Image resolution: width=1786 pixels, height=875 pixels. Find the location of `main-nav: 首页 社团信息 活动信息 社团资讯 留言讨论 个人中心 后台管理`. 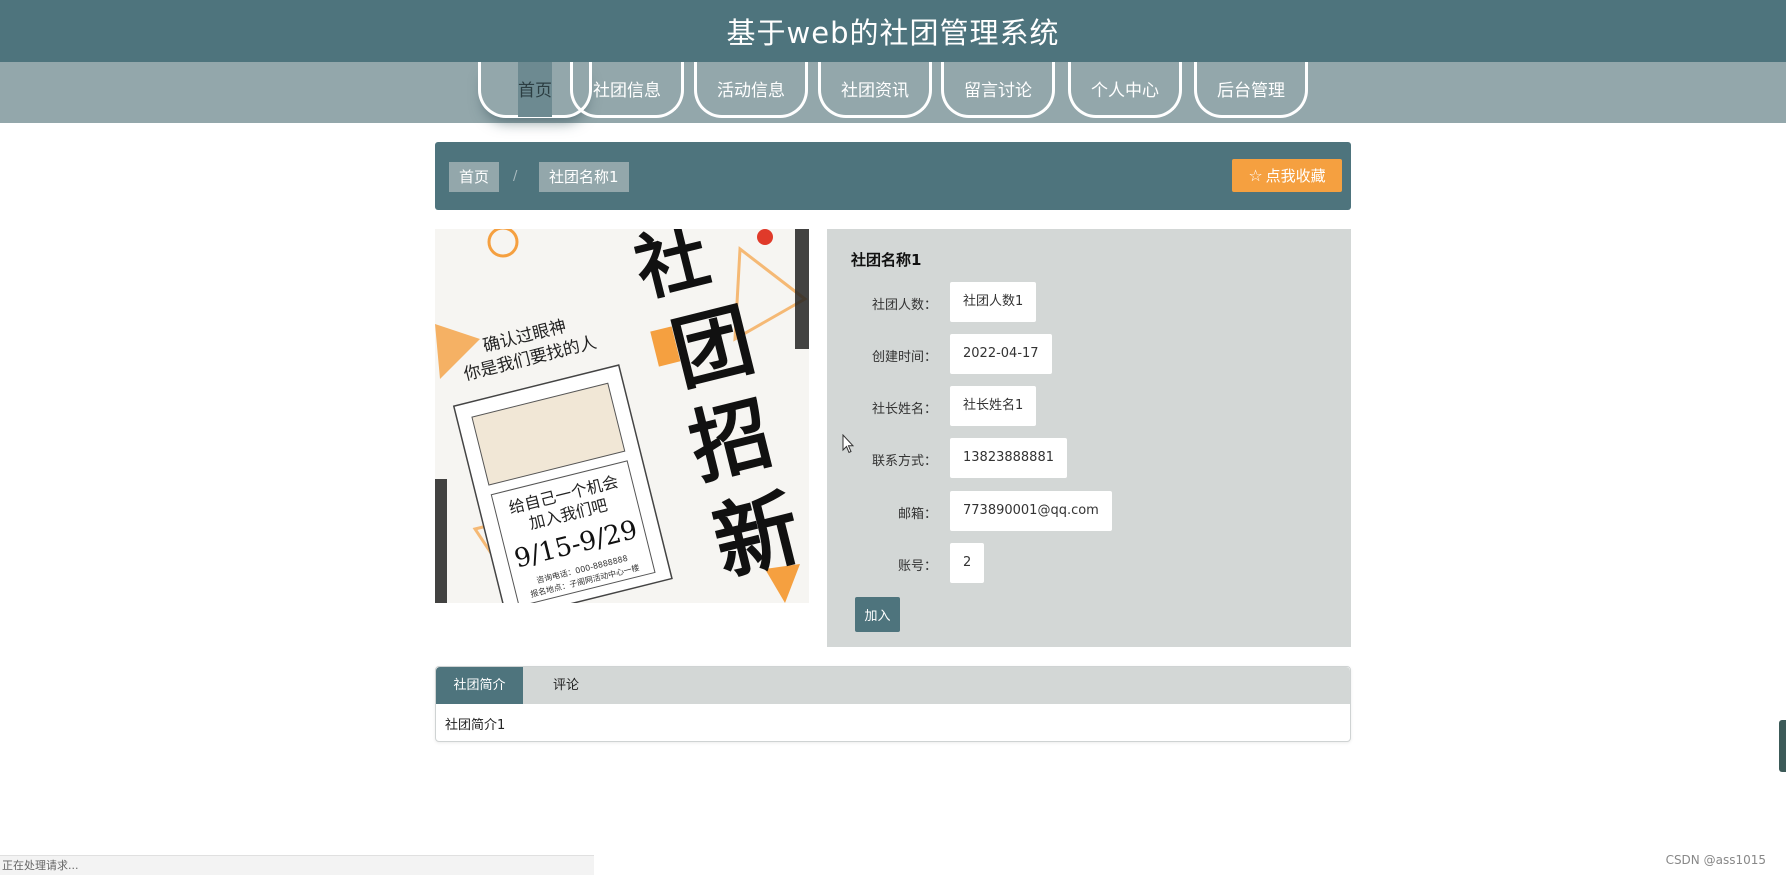

main-nav: 首页 社团信息 活动信息 社团资讯 留言讨论 个人中心 后台管理 is located at coordinates (893, 92).